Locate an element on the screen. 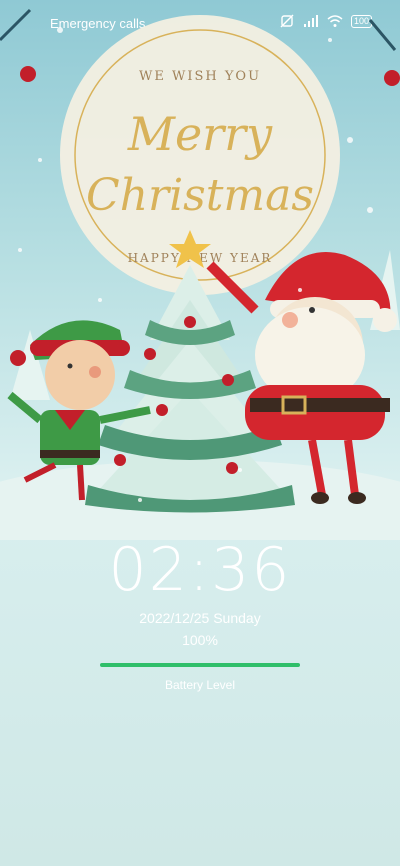 The width and height of the screenshot is (400, 866). moon-script-line1: Merry is located at coordinates (200, 134).